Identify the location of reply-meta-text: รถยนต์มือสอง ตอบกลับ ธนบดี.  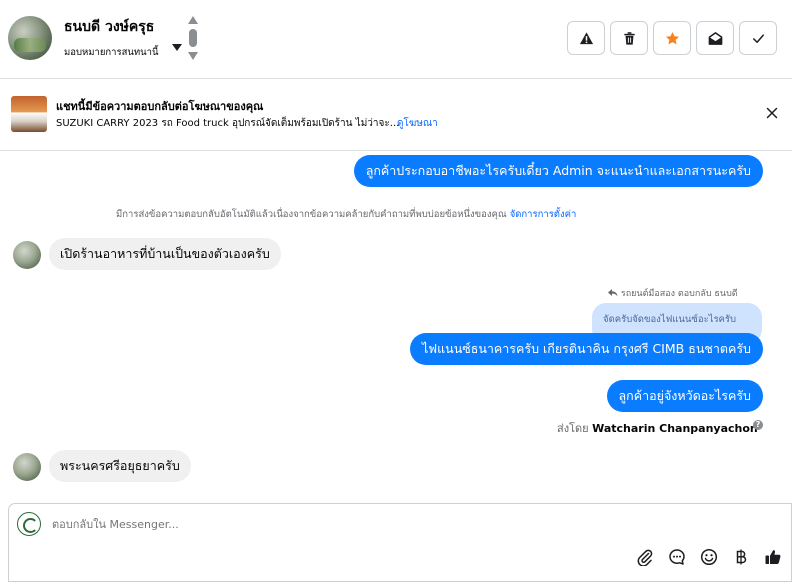
(679, 294).